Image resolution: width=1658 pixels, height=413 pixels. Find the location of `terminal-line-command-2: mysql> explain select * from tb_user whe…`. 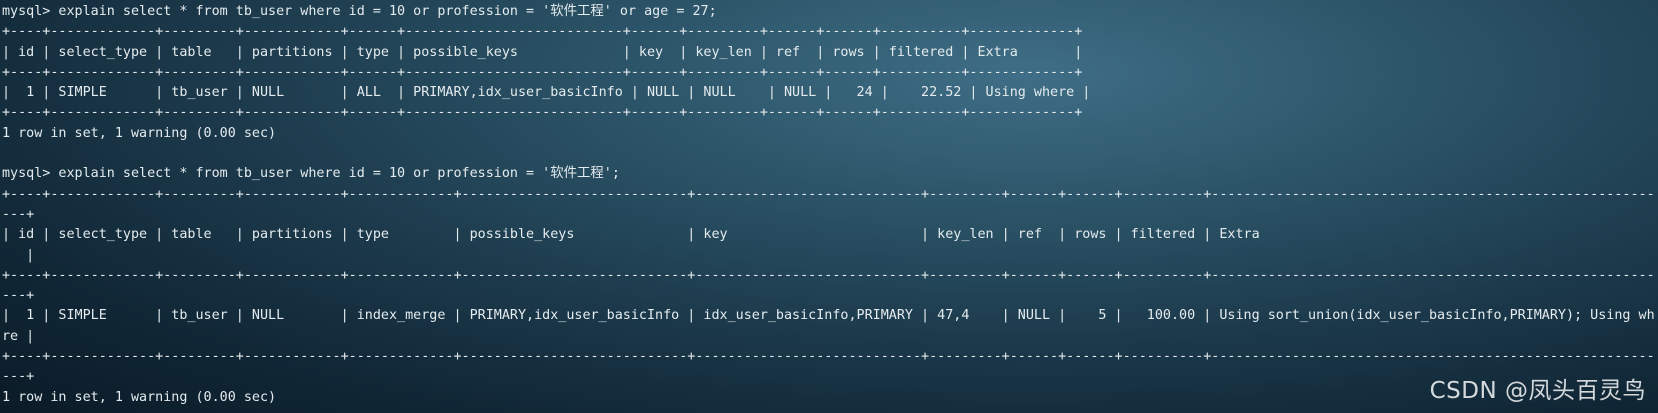

terminal-line-command-2: mysql> explain select * from tb_user whe… is located at coordinates (311, 174).